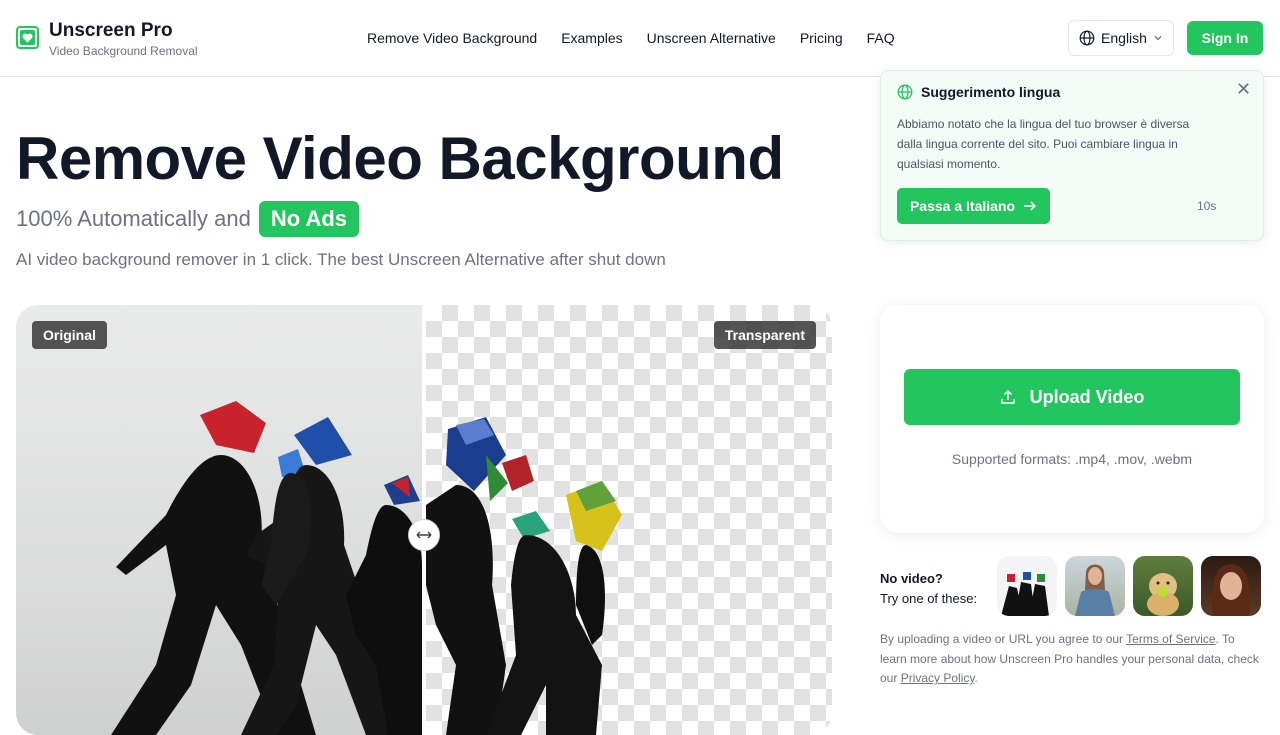 This screenshot has height=735, width=1280. Describe the element at coordinates (1158, 38) in the screenshot. I see `chevron-down-icon` at that location.